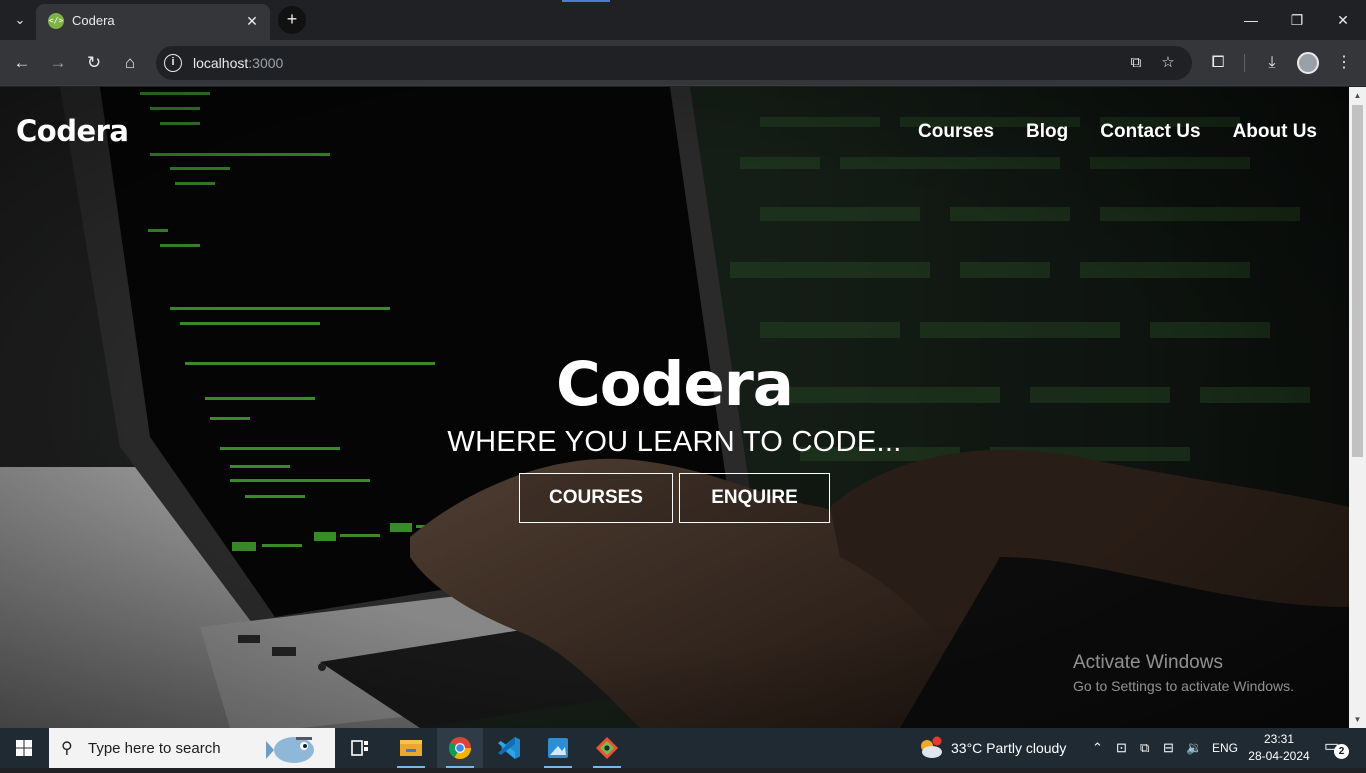 The height and width of the screenshot is (773, 1366). I want to click on url-text: localhost:3000, so click(238, 63).